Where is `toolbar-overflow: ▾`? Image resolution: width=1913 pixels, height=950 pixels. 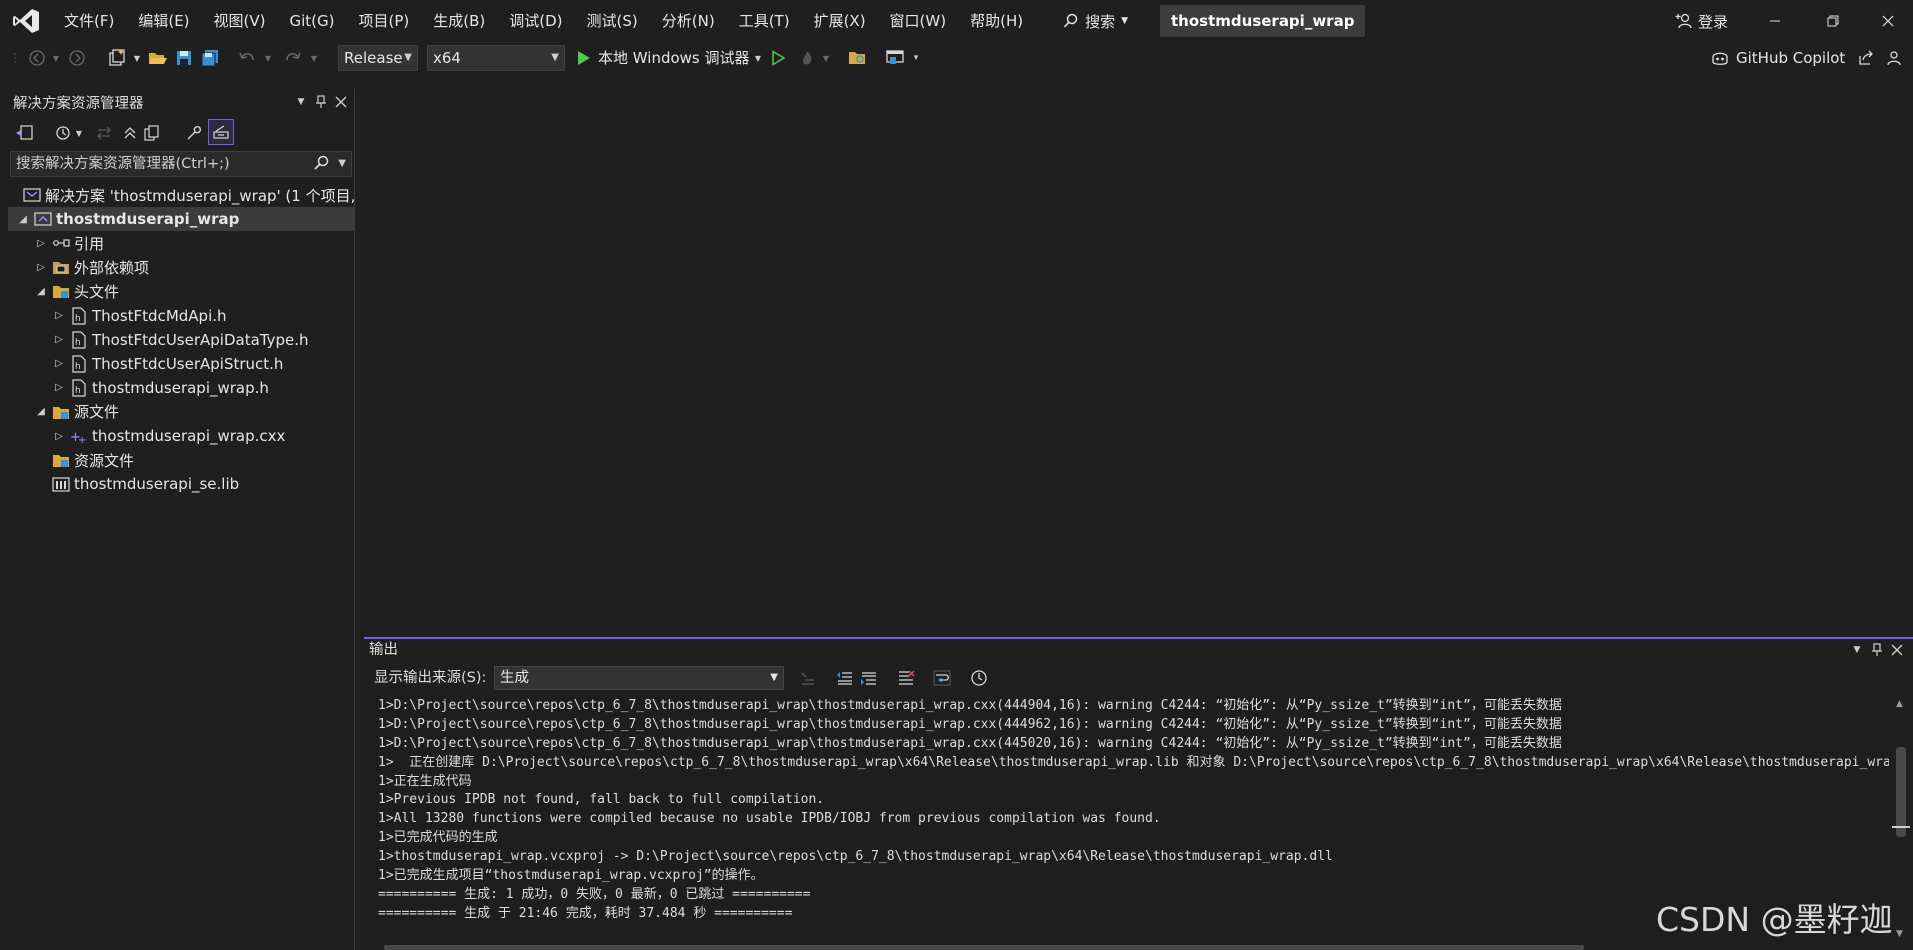
toolbar-overflow: ▾ is located at coordinates (916, 58).